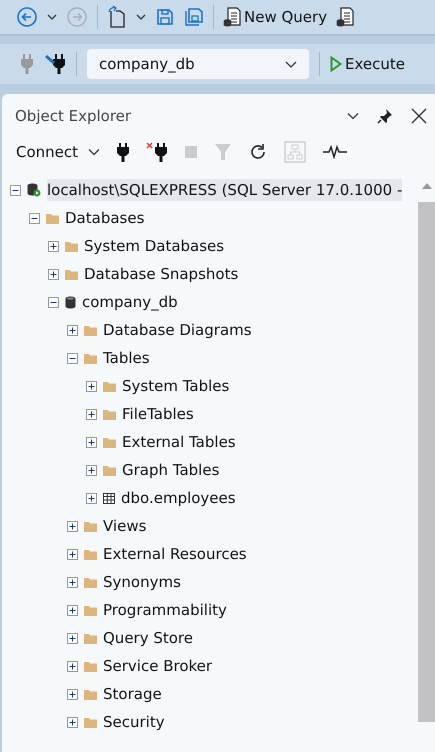  Describe the element at coordinates (335, 152) in the screenshot. I see `activity-icon` at that location.